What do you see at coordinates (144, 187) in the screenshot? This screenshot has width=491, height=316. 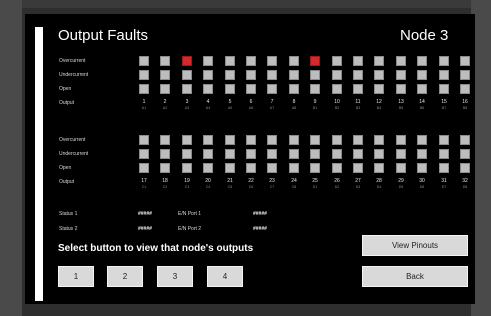 I see `output-channel-code: C1` at bounding box center [144, 187].